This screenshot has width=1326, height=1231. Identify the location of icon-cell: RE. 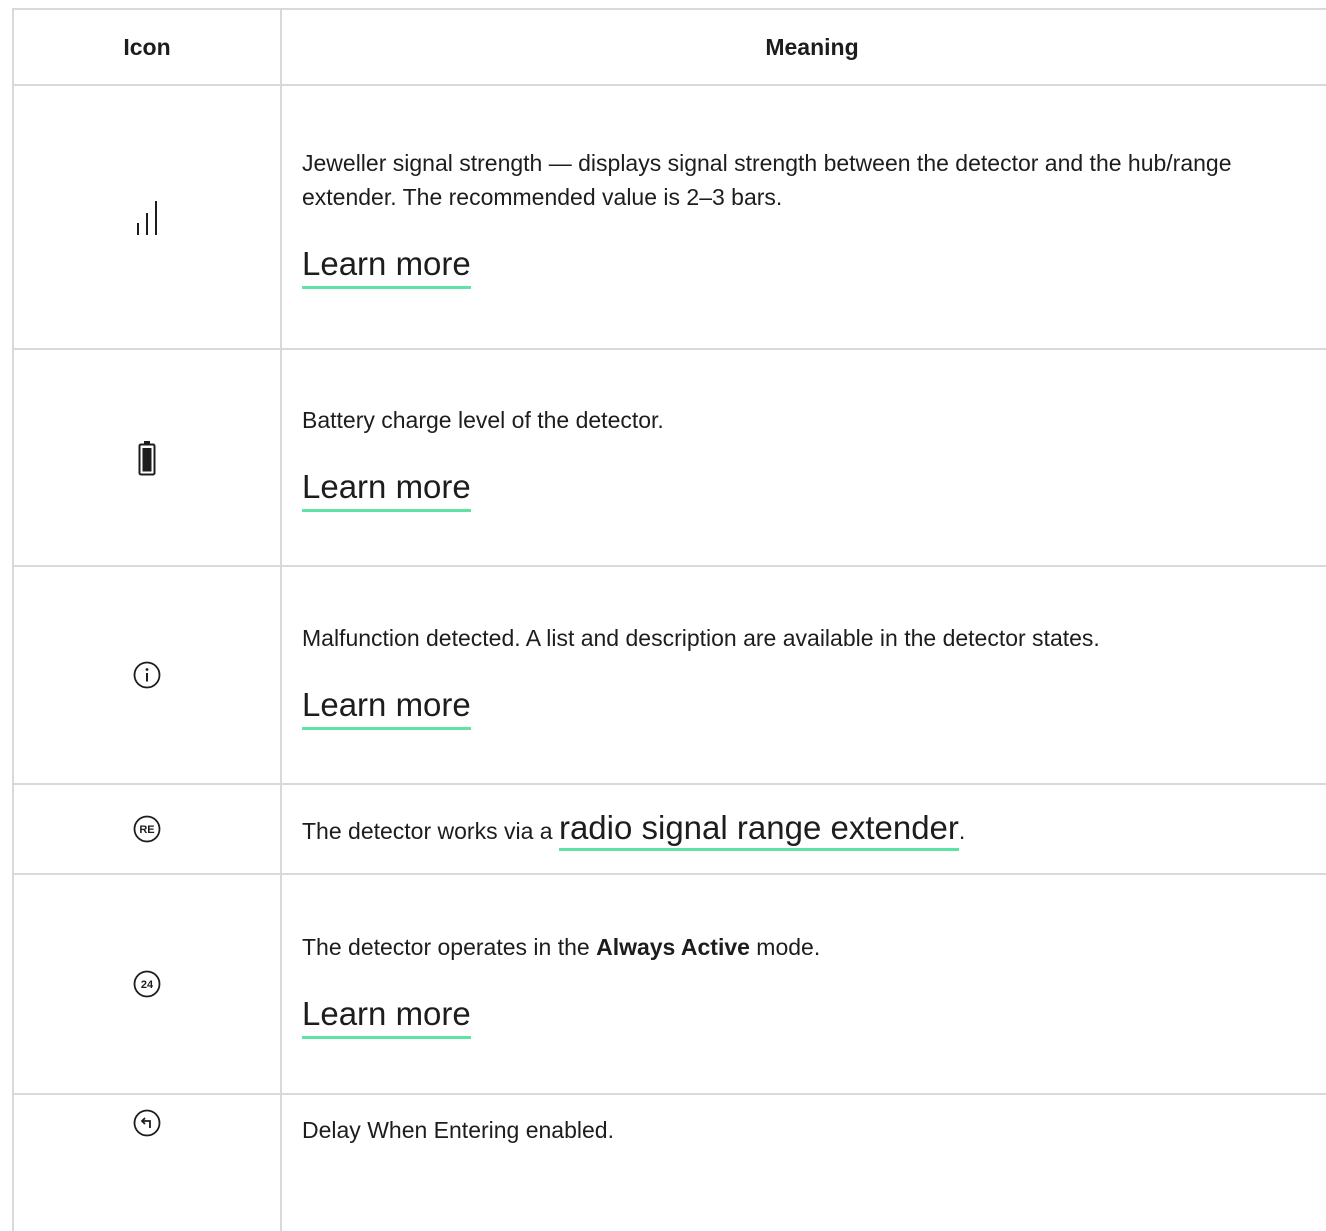
(147, 829).